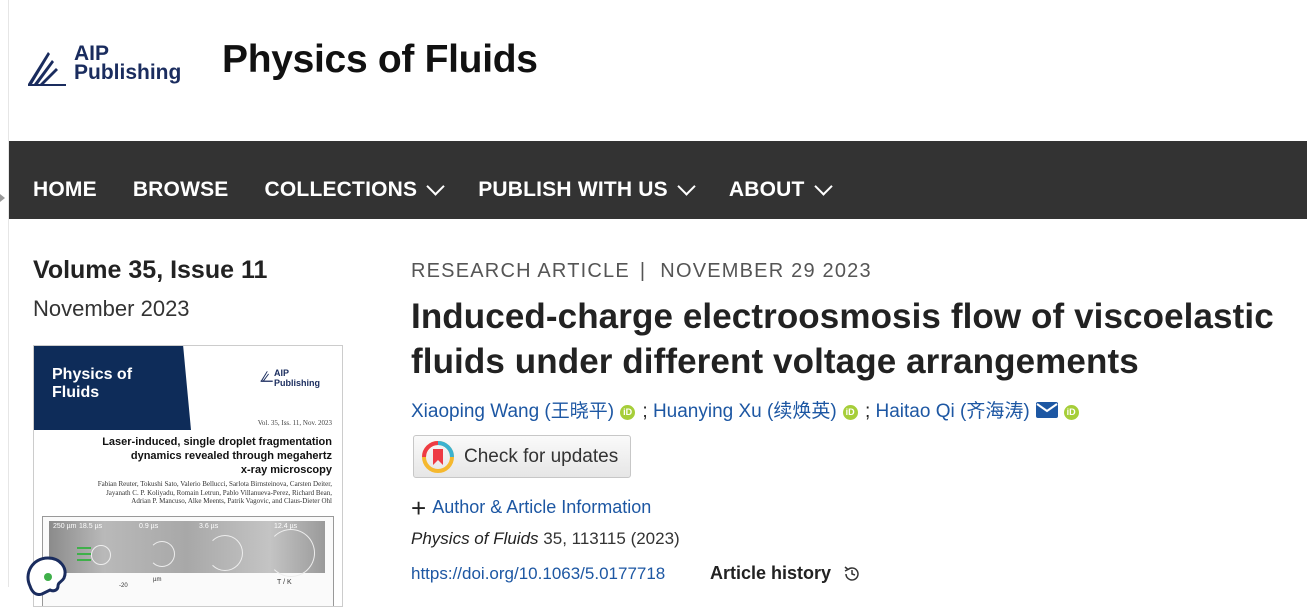  I want to click on side-arrow-icon, so click(2, 198).